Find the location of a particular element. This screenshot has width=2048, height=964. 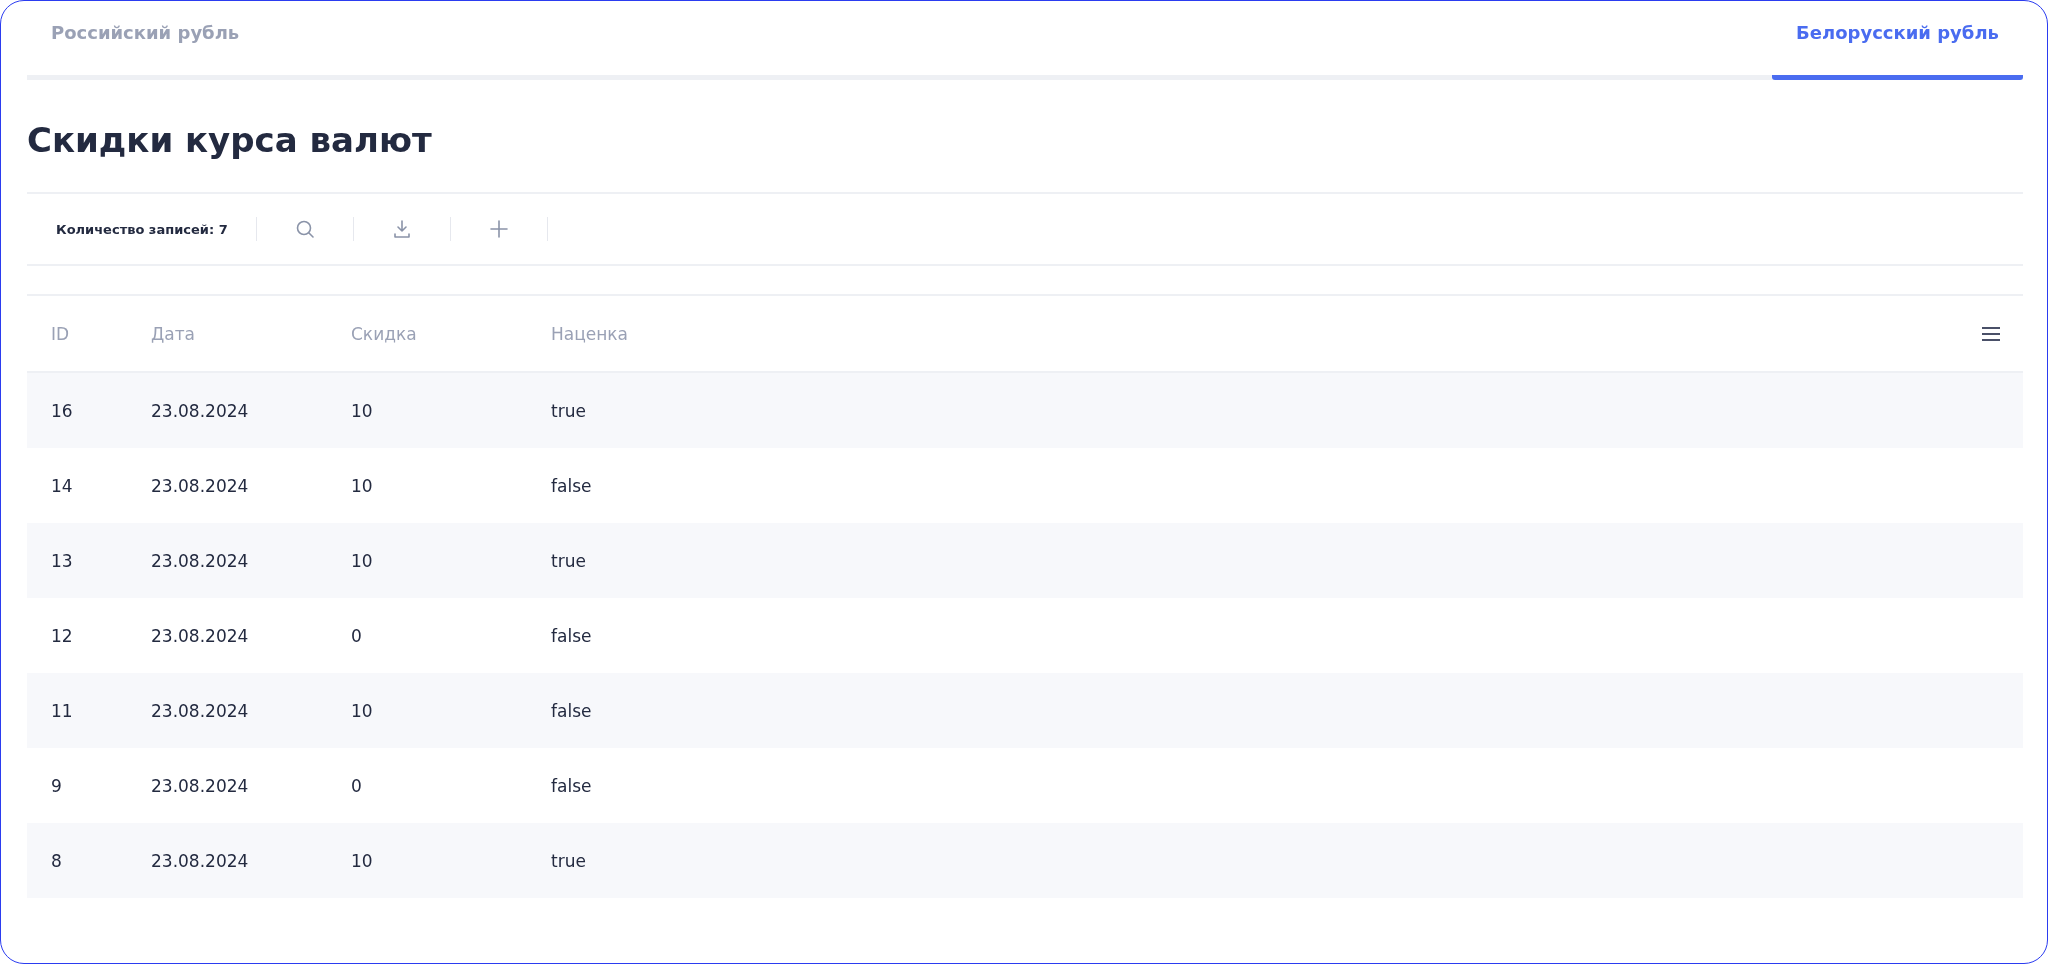

table-row: 8 23.08.2024 10 true is located at coordinates (1025, 860).